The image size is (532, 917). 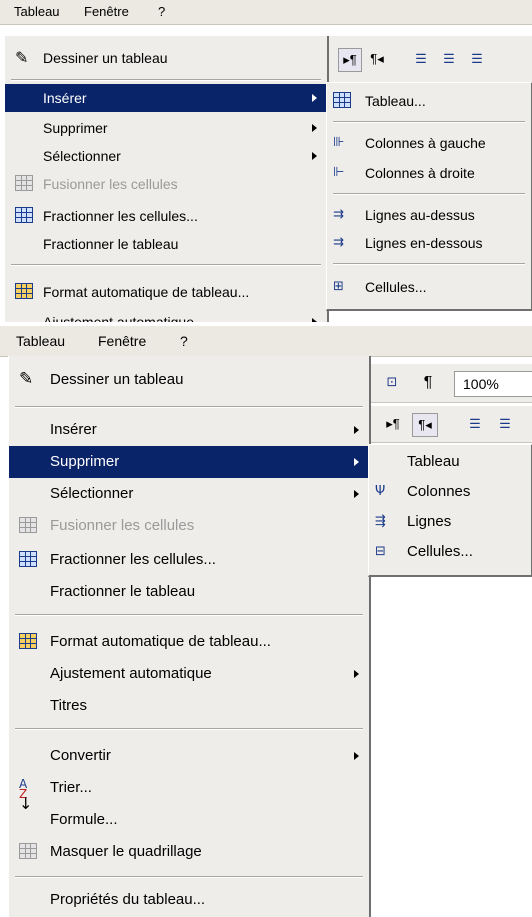 What do you see at coordinates (451, 424) in the screenshot?
I see `formatting-toolbar: ▸¶ ¶◂ ☰ ☰` at bounding box center [451, 424].